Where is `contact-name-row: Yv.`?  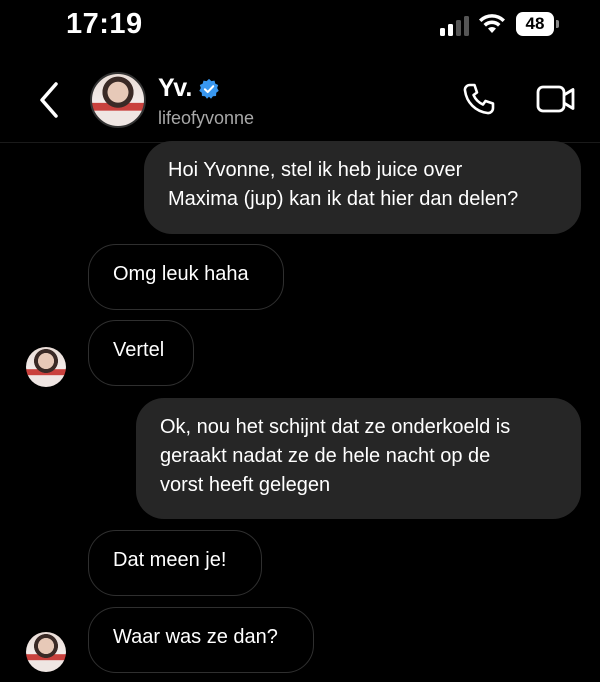
contact-name-row: Yv. is located at coordinates (189, 88).